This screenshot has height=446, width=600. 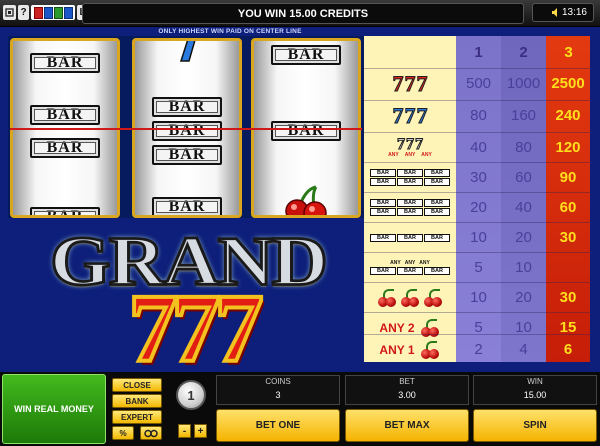 I want to click on cherry-icon, so click(x=307, y=200).